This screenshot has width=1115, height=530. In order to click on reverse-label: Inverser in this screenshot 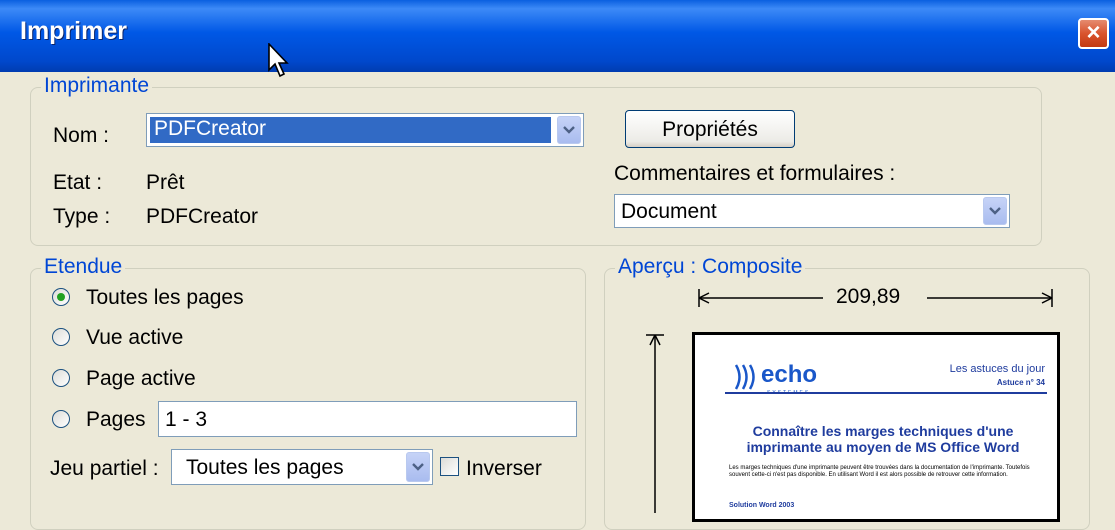, I will do `click(504, 469)`.